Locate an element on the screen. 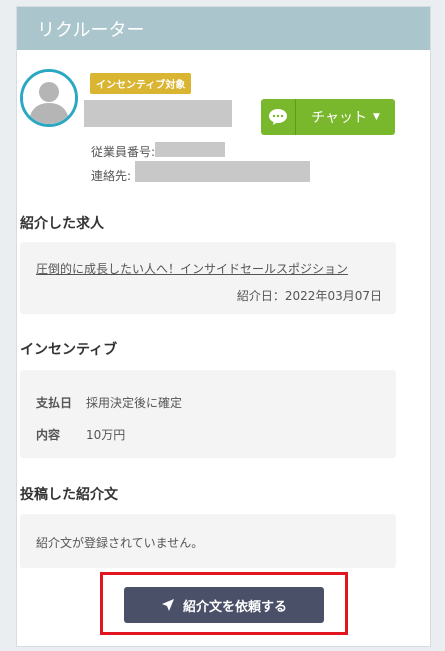 The image size is (445, 651). chevron-down-icon: ▼ is located at coordinates (376, 117).